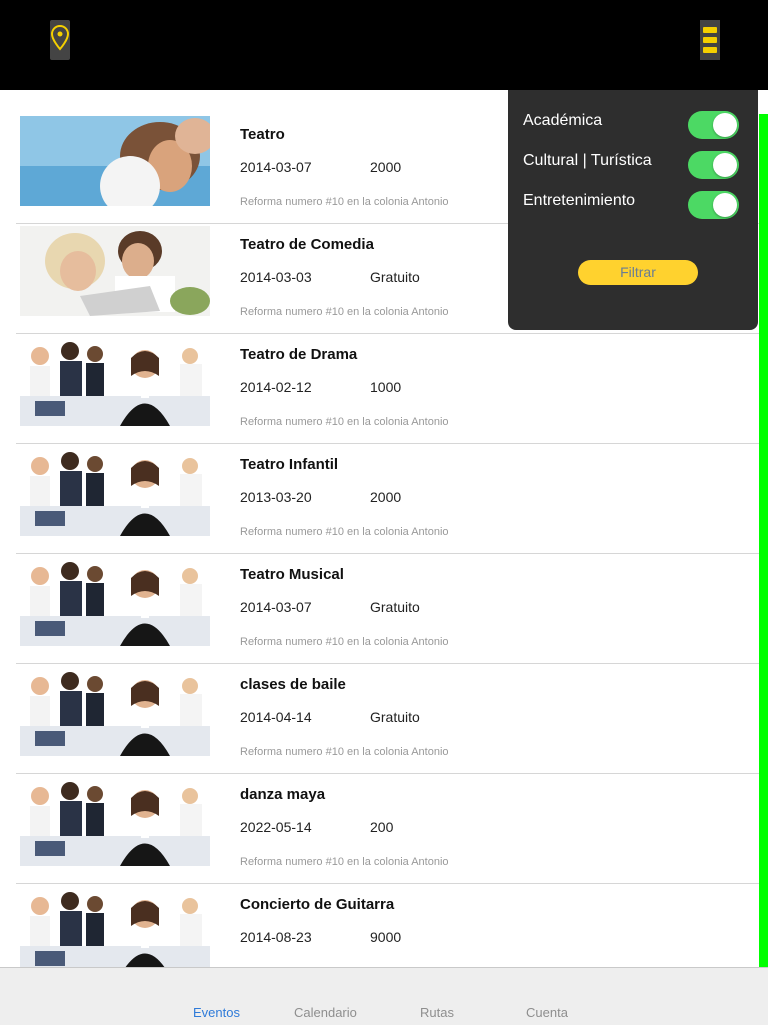 The width and height of the screenshot is (768, 1025). What do you see at coordinates (115, 161) in the screenshot?
I see `event-image-couple-beach` at bounding box center [115, 161].